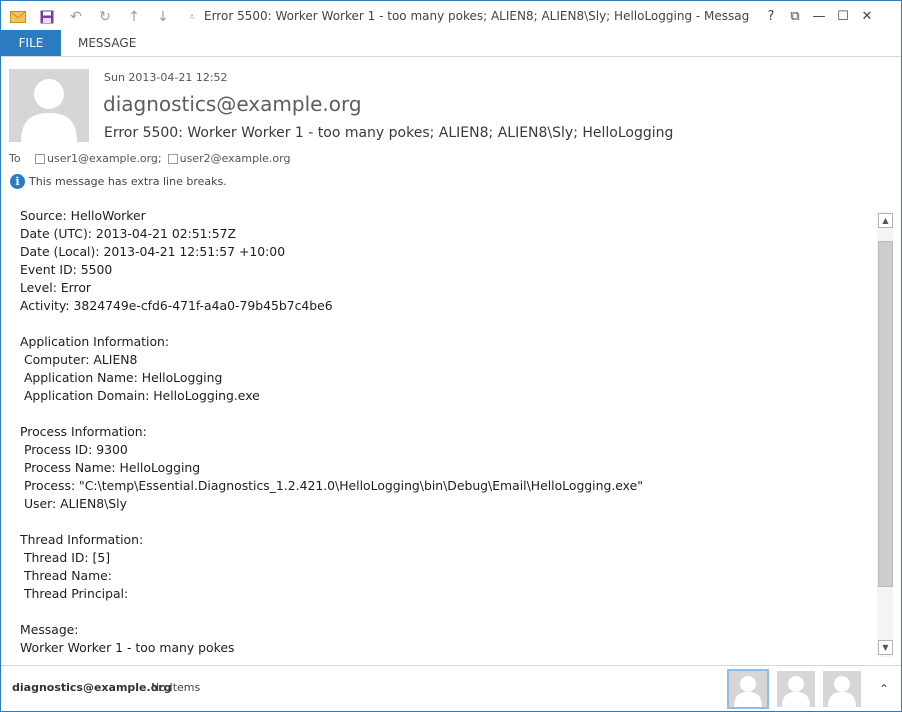  I want to click on body-line: Process Name: HelloLogging, so click(110, 467).